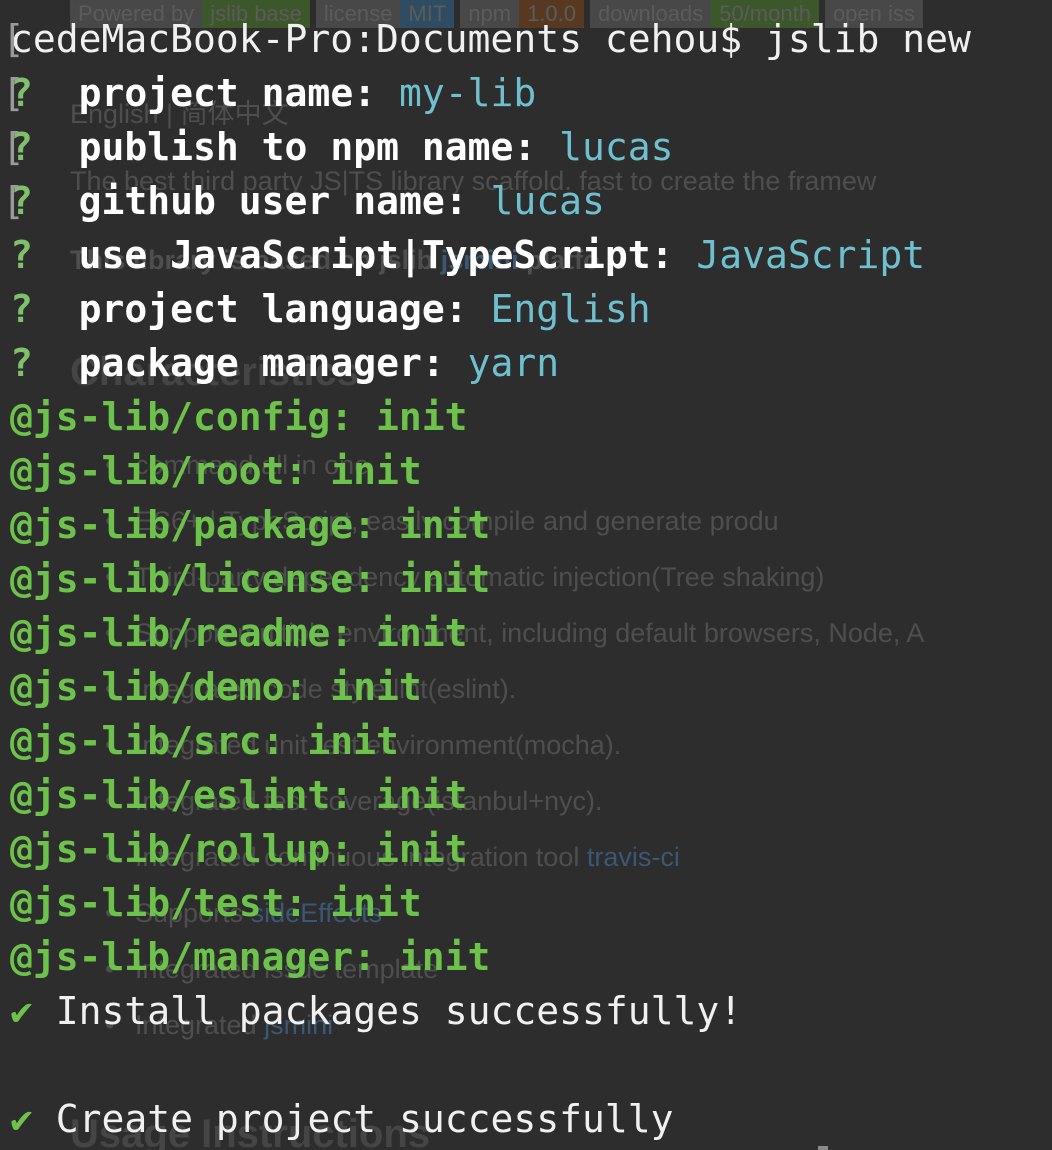 The height and width of the screenshot is (1150, 1052). I want to click on question-label: publish to npm name:, so click(307, 147).